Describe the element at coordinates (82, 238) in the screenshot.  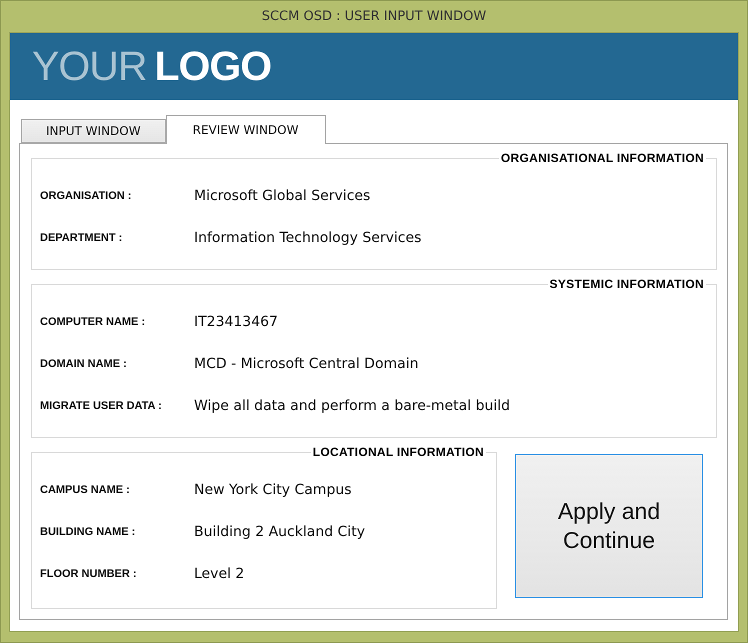
I see `field-label: DEPARTMENT :` at that location.